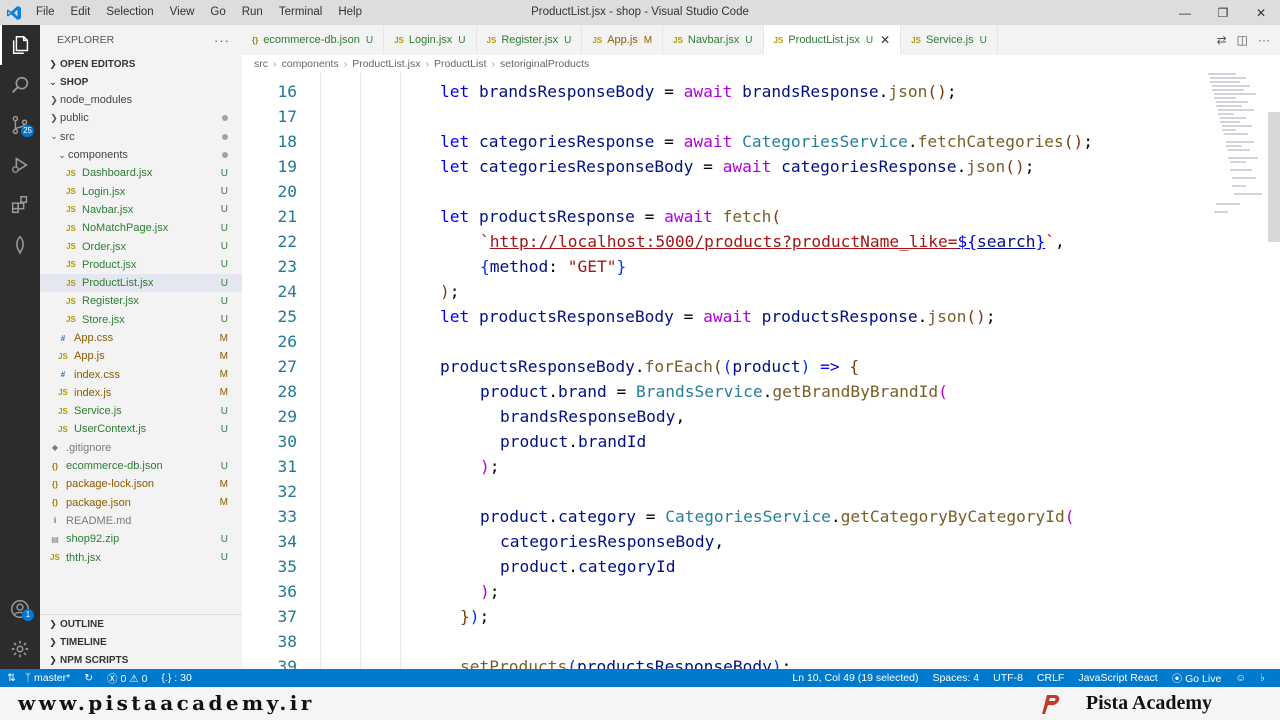 Image resolution: width=1280 pixels, height=720 pixels. Describe the element at coordinates (141, 64) in the screenshot. I see `open-editors-section: ❯ OPEN EDITORS` at that location.